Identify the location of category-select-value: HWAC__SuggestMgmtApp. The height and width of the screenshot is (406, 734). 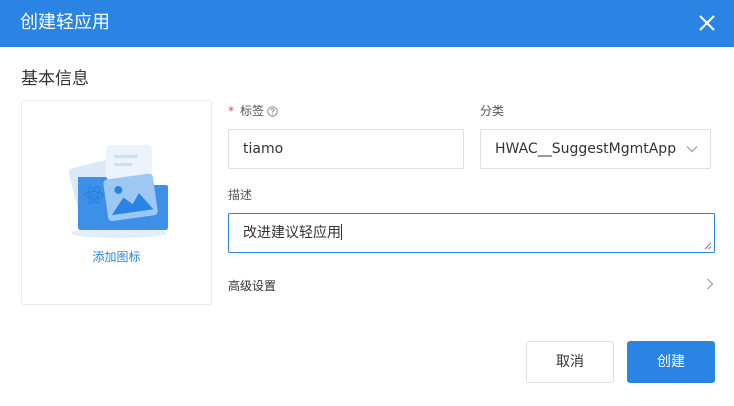
(586, 149).